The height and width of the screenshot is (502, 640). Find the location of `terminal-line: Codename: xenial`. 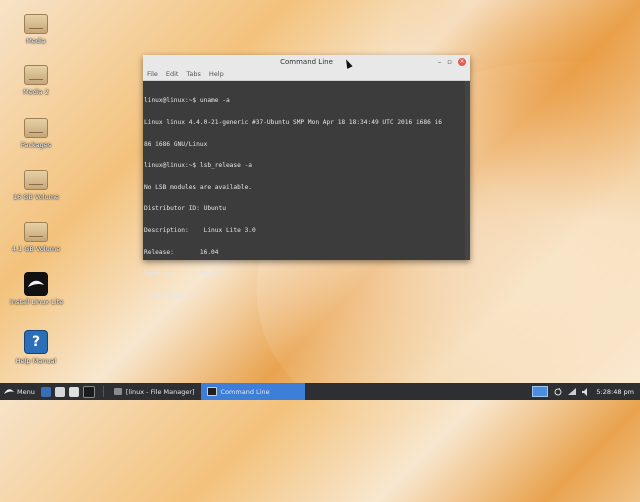

terminal-line: Codename: xenial is located at coordinates (183, 274).